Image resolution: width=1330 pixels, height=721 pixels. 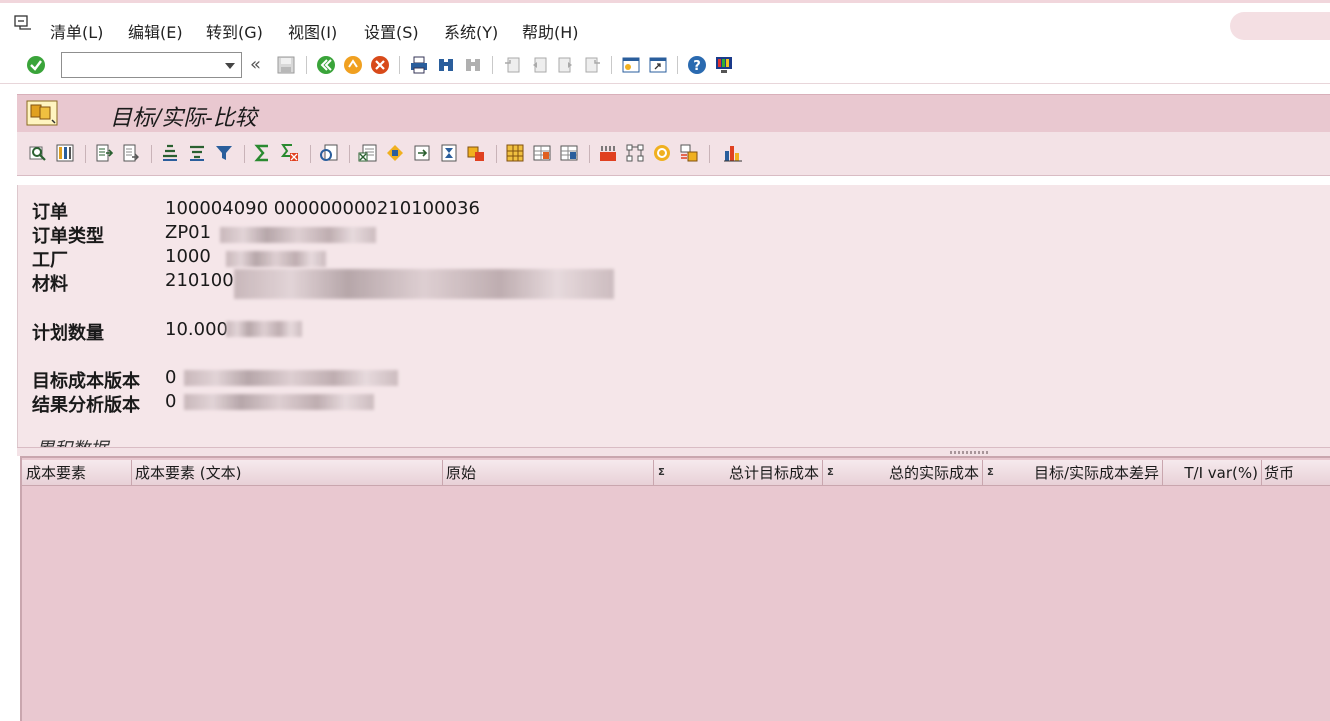 What do you see at coordinates (224, 153) in the screenshot?
I see `filter-icon` at bounding box center [224, 153].